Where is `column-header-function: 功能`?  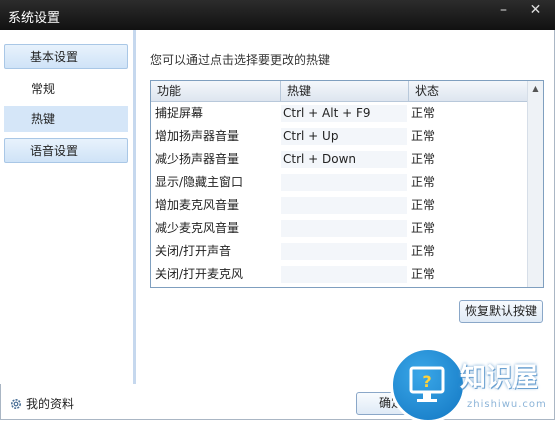 column-header-function: 功能 is located at coordinates (216, 91).